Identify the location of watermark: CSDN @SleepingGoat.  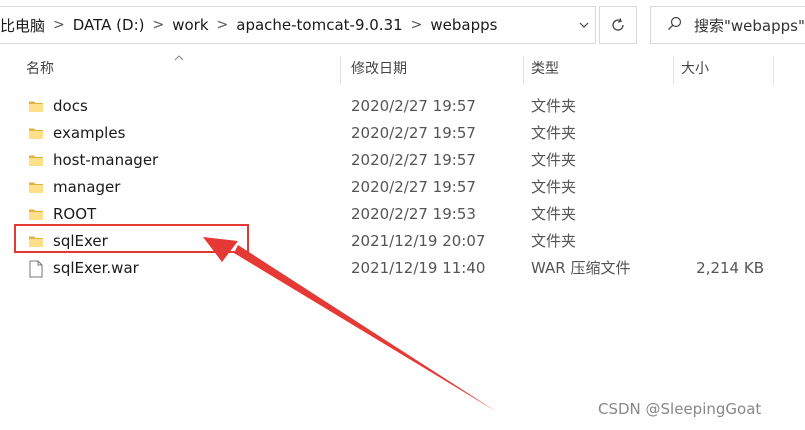
(680, 409).